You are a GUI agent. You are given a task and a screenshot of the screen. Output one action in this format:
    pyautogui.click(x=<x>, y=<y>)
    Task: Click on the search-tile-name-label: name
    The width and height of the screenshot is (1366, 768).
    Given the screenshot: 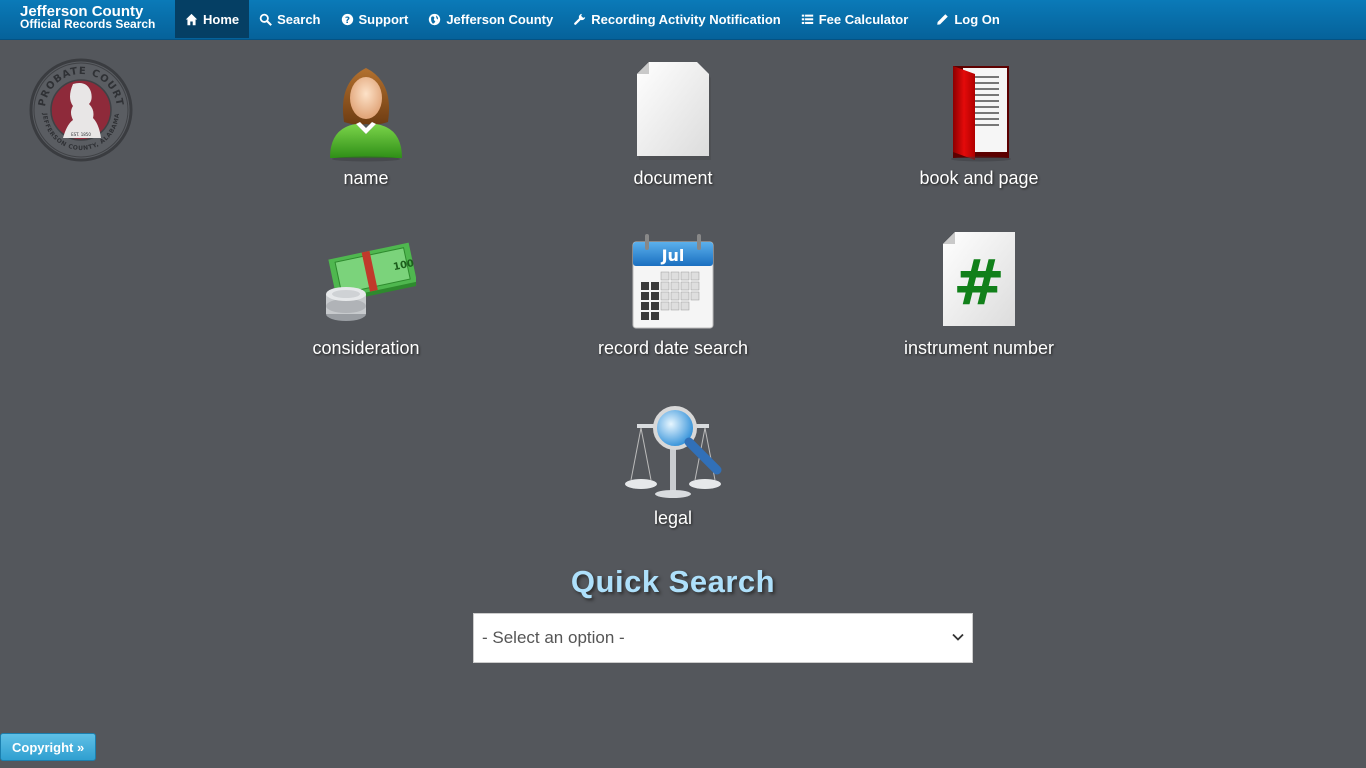 What is the action you would take?
    pyautogui.click(x=366, y=178)
    